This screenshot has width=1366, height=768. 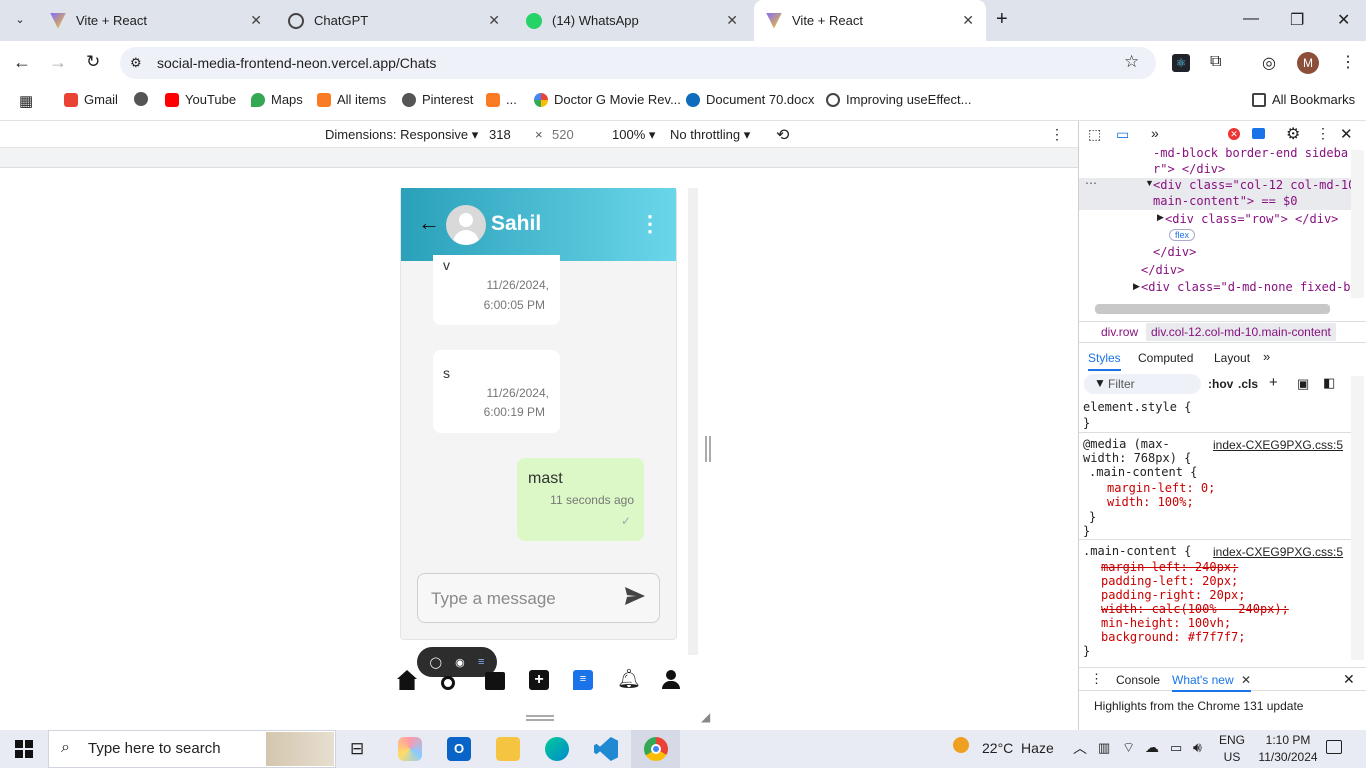 I want to click on list-icon: ≡, so click(x=481, y=662).